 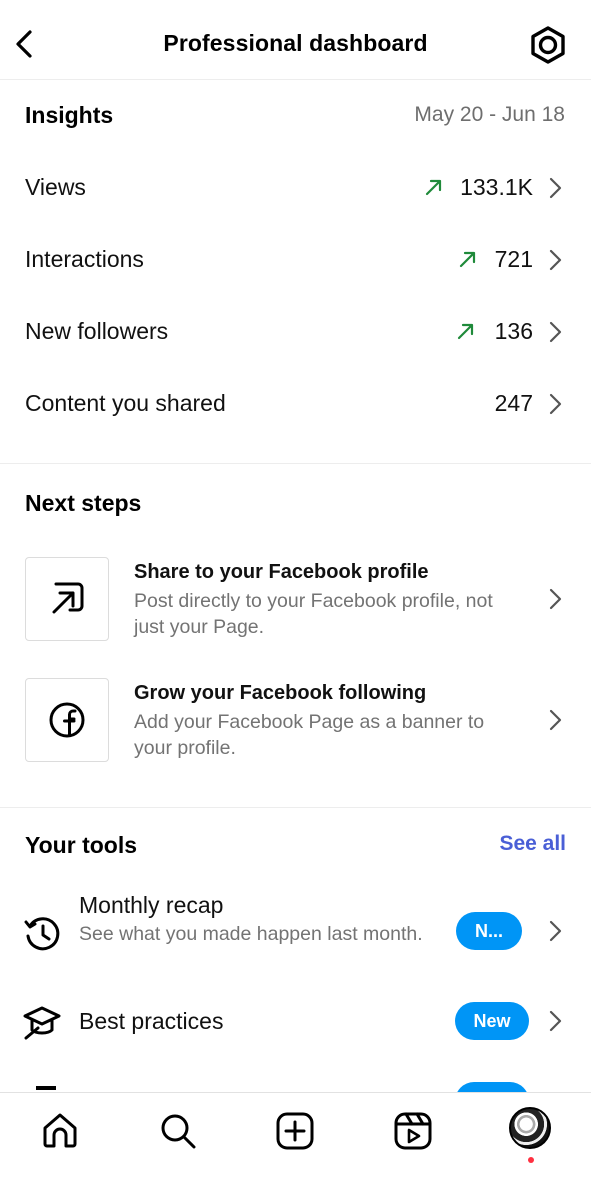 I want to click on gear-icon, so click(x=548, y=45).